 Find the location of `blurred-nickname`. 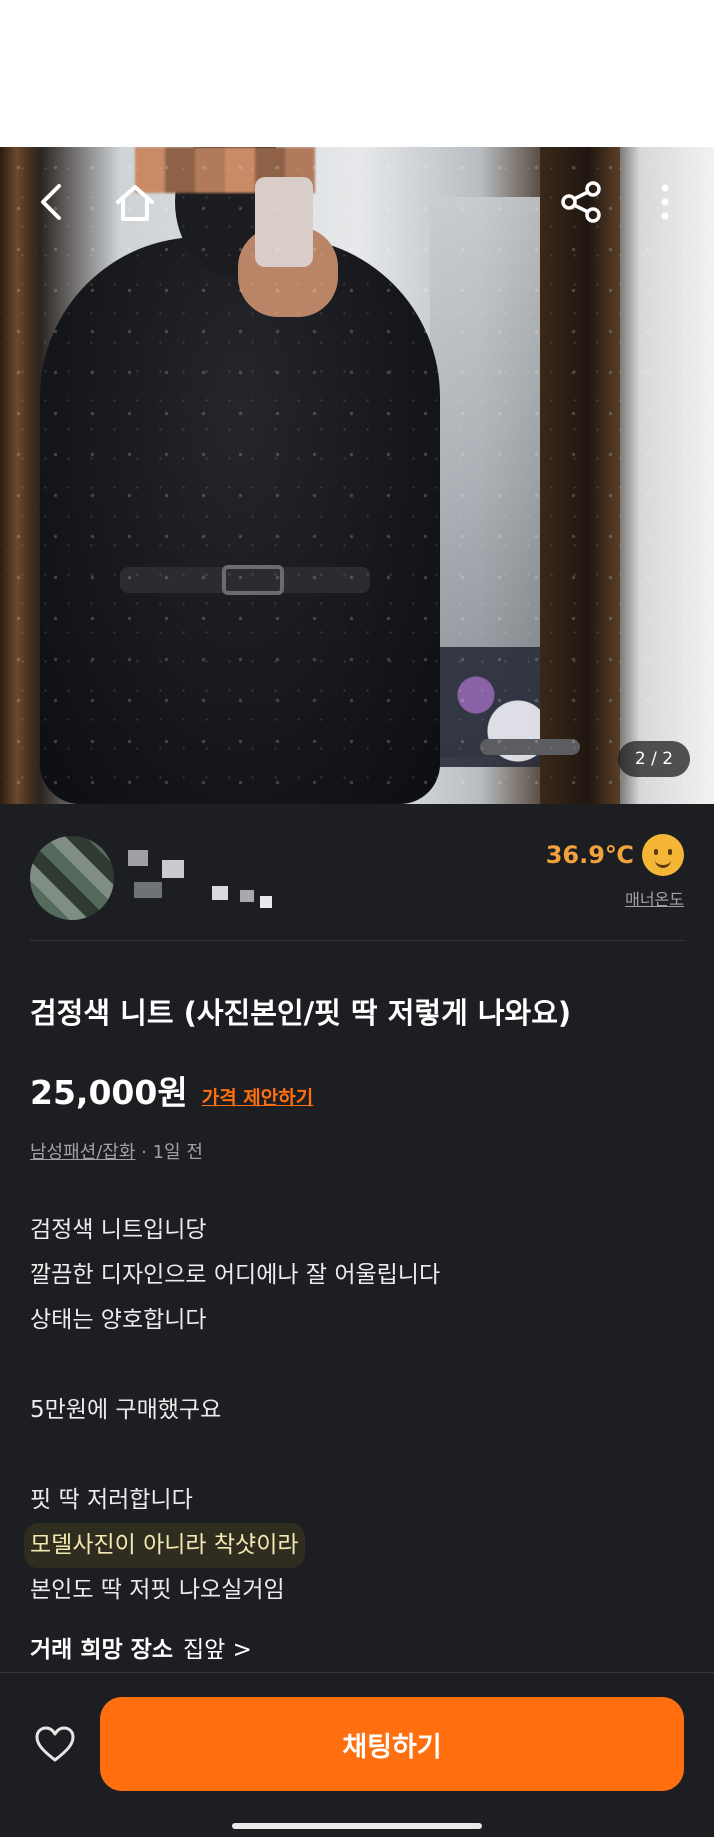

blurred-nickname is located at coordinates (203, 880).